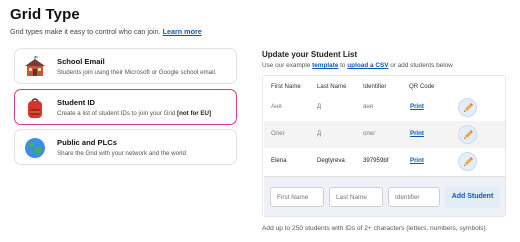  I want to click on cell-last-name: Degtyreva, so click(331, 160).